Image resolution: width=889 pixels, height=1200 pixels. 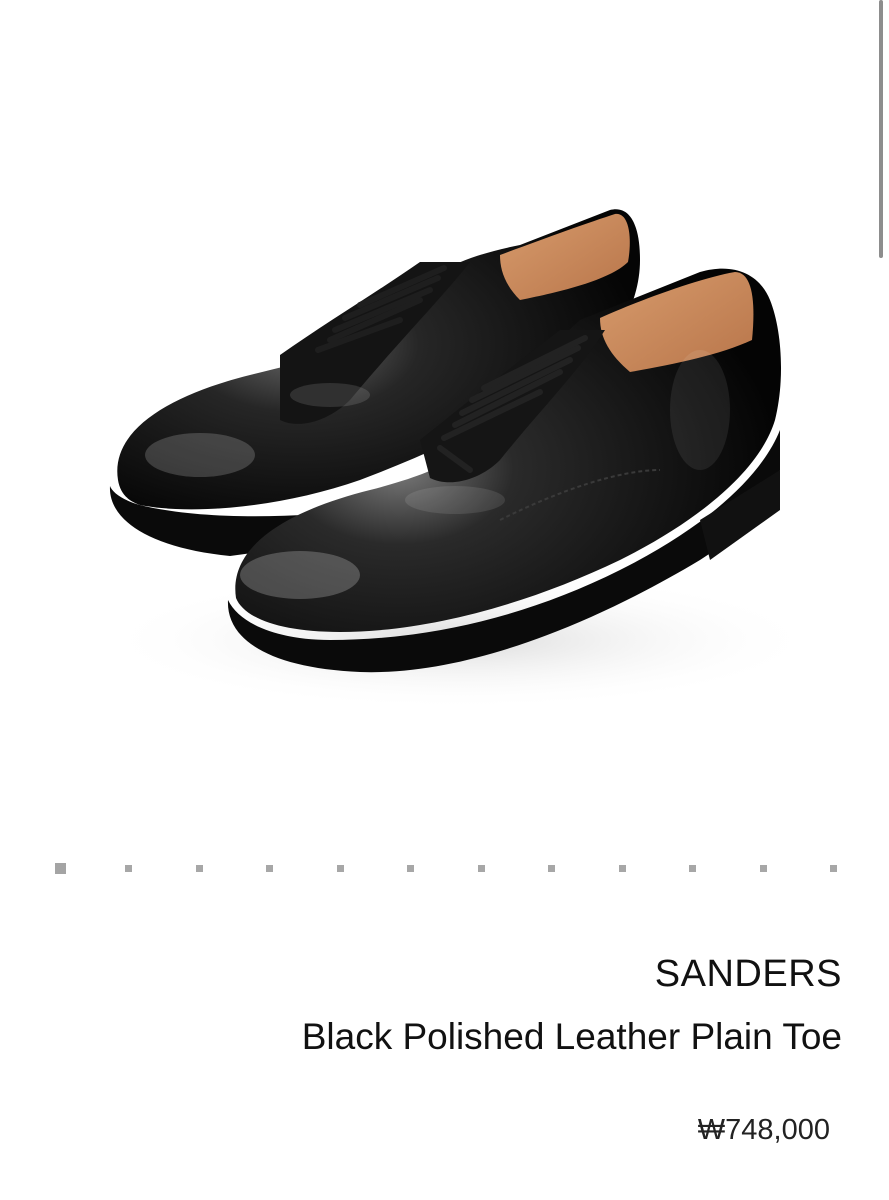 What do you see at coordinates (748, 974) in the screenshot?
I see `brand-name: SANDERS` at bounding box center [748, 974].